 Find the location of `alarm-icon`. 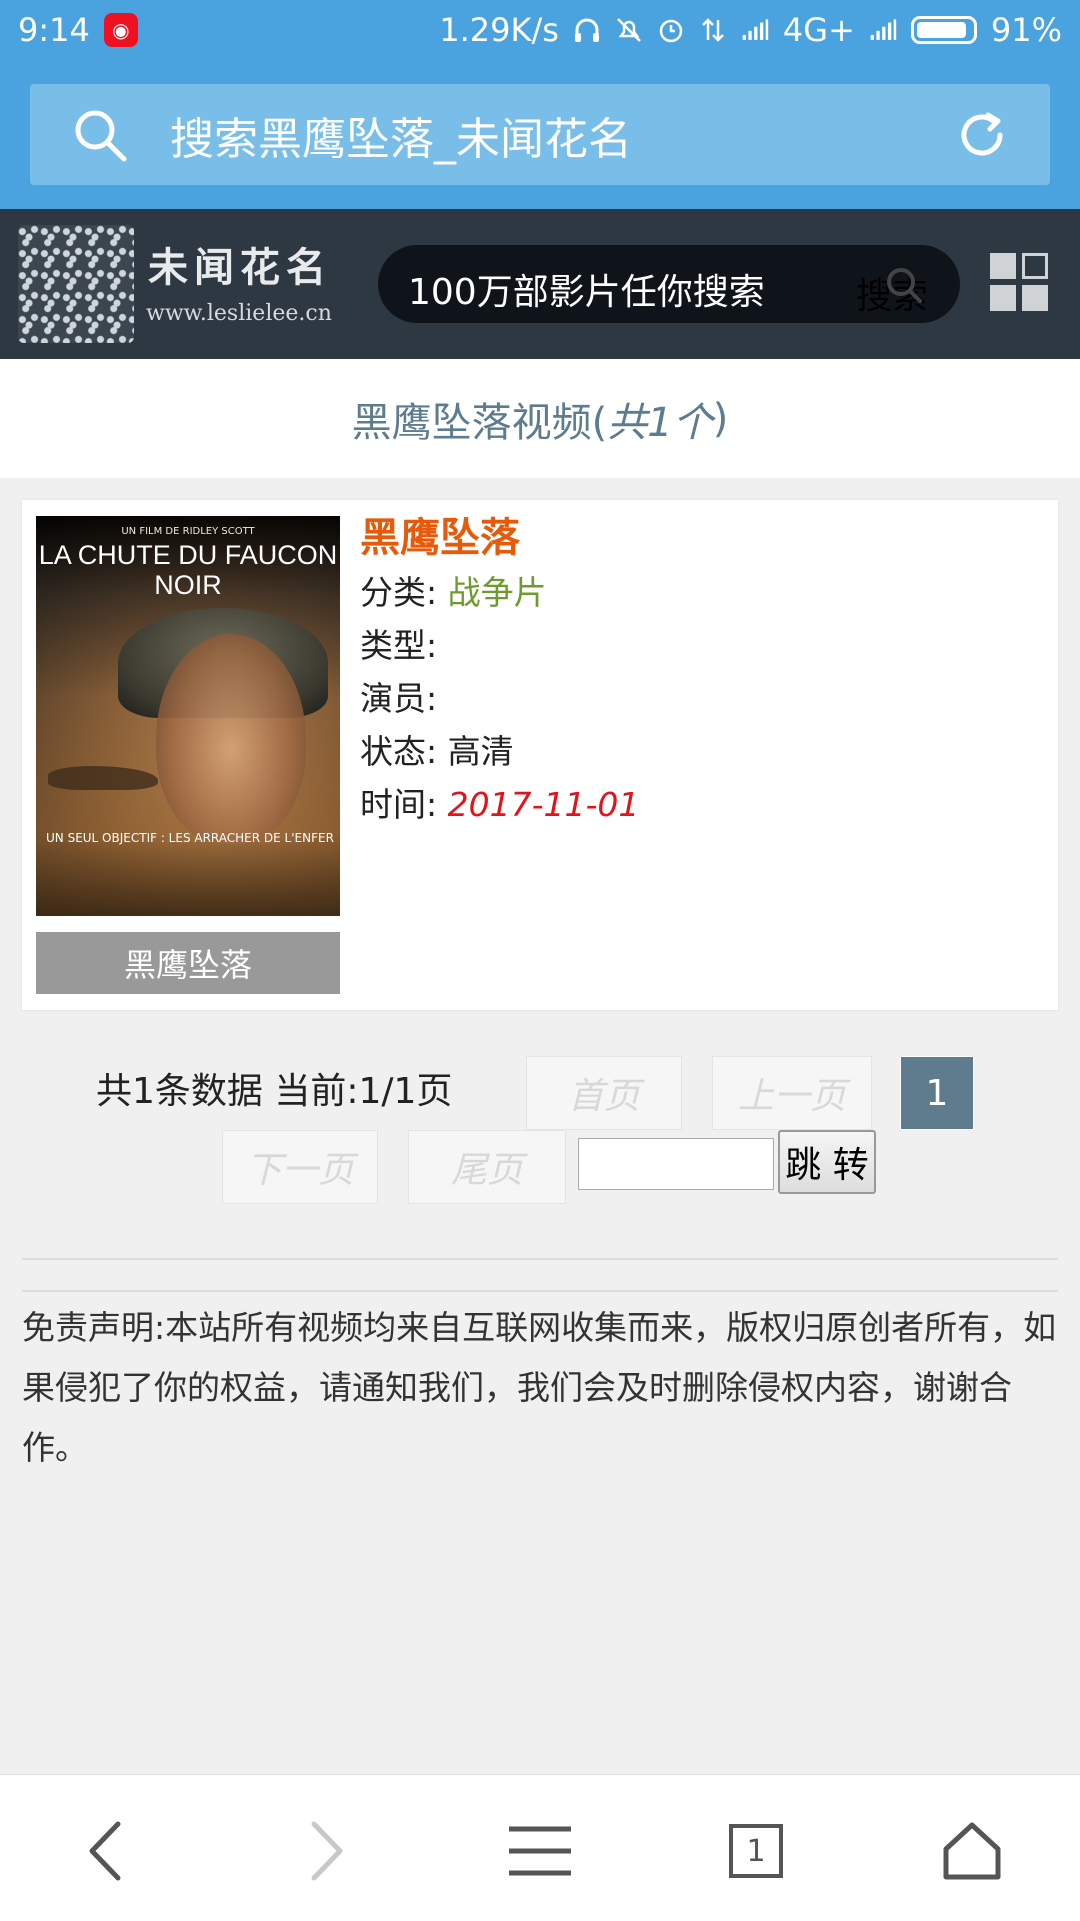

alarm-icon is located at coordinates (671, 30).